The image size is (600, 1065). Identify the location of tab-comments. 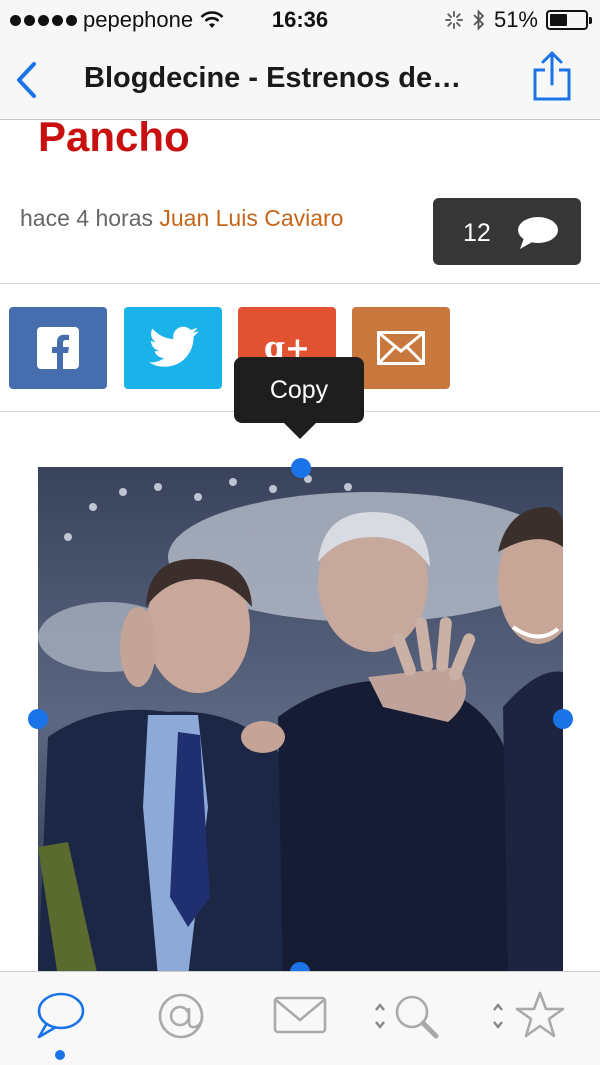
(60, 1018).